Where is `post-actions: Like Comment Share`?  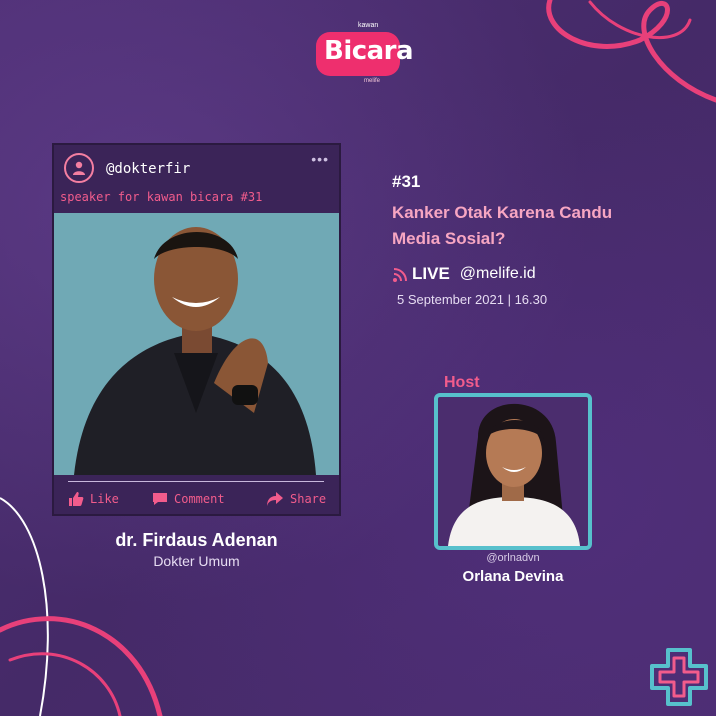
post-actions: Like Comment Share is located at coordinates (196, 501).